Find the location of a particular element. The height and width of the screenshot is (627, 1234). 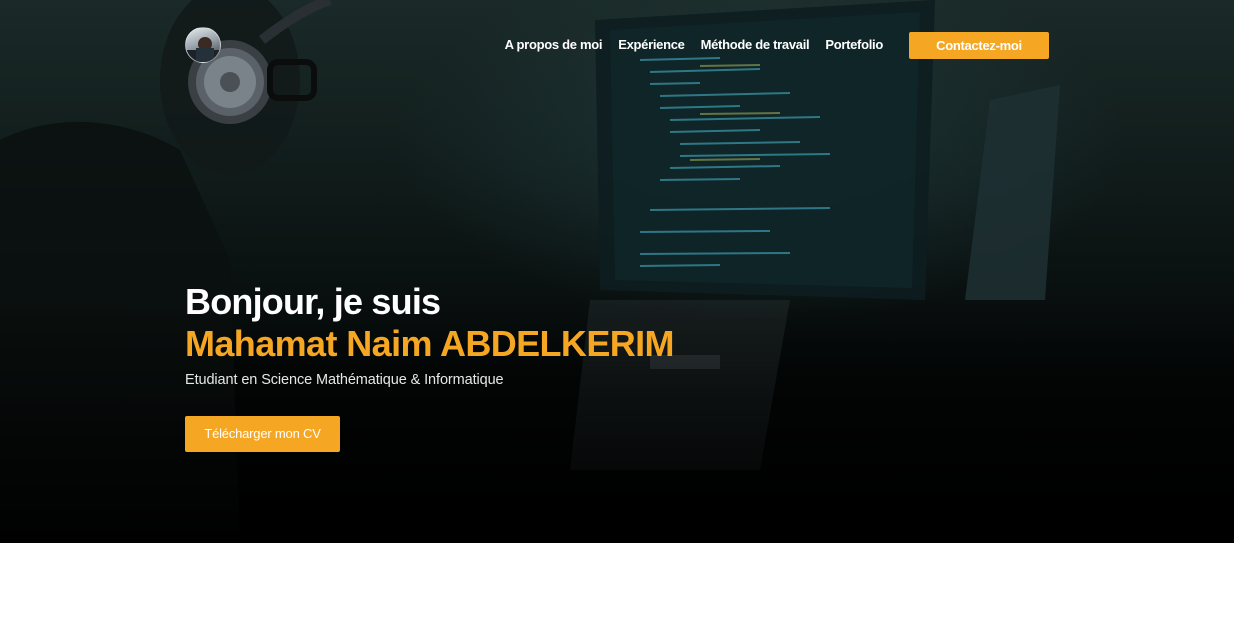

nav-link-work-method: Méthode de travail is located at coordinates (755, 44).